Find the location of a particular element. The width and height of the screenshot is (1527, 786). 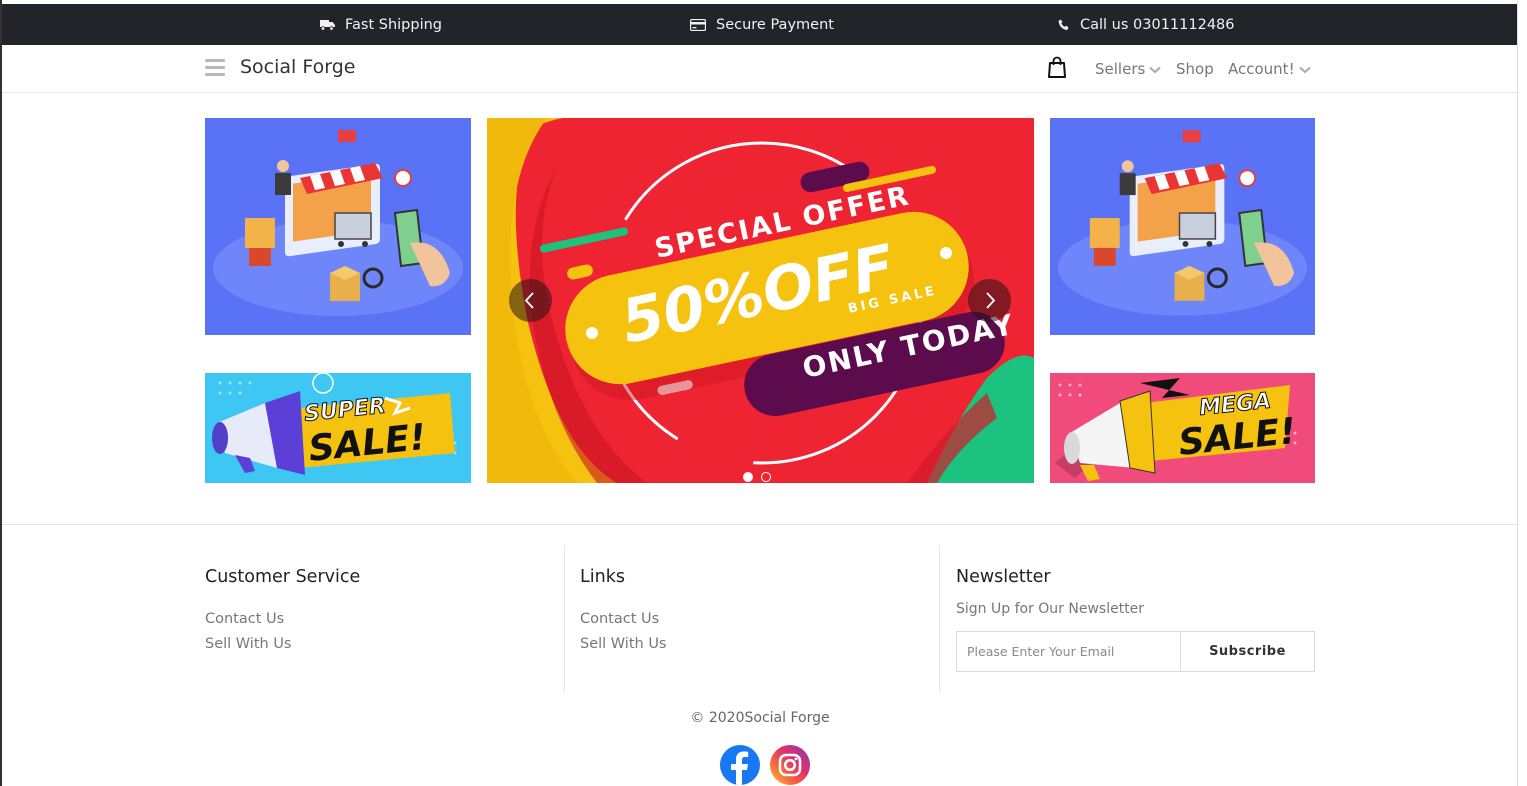

fast-shipping-label: Fast Shipping is located at coordinates (393, 24).